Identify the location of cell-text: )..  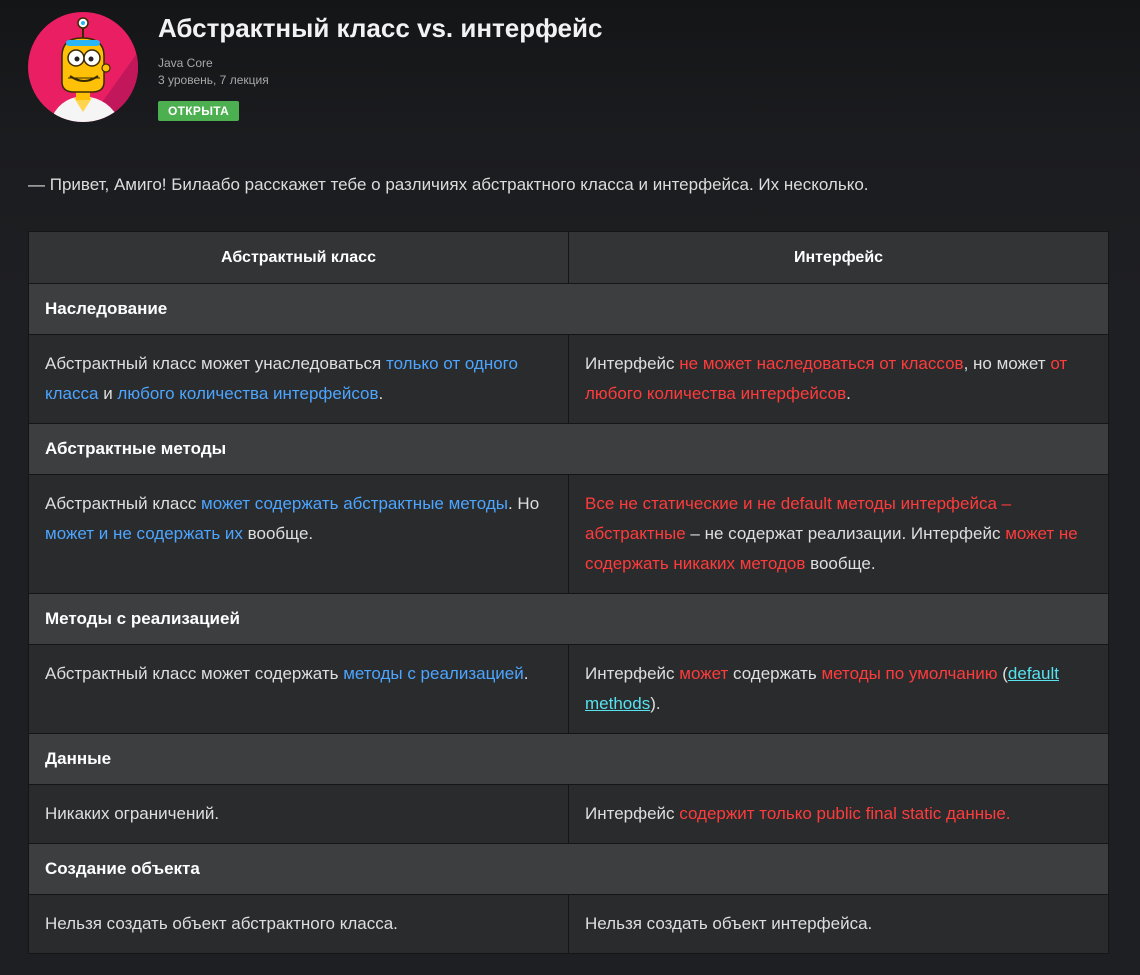
(655, 703).